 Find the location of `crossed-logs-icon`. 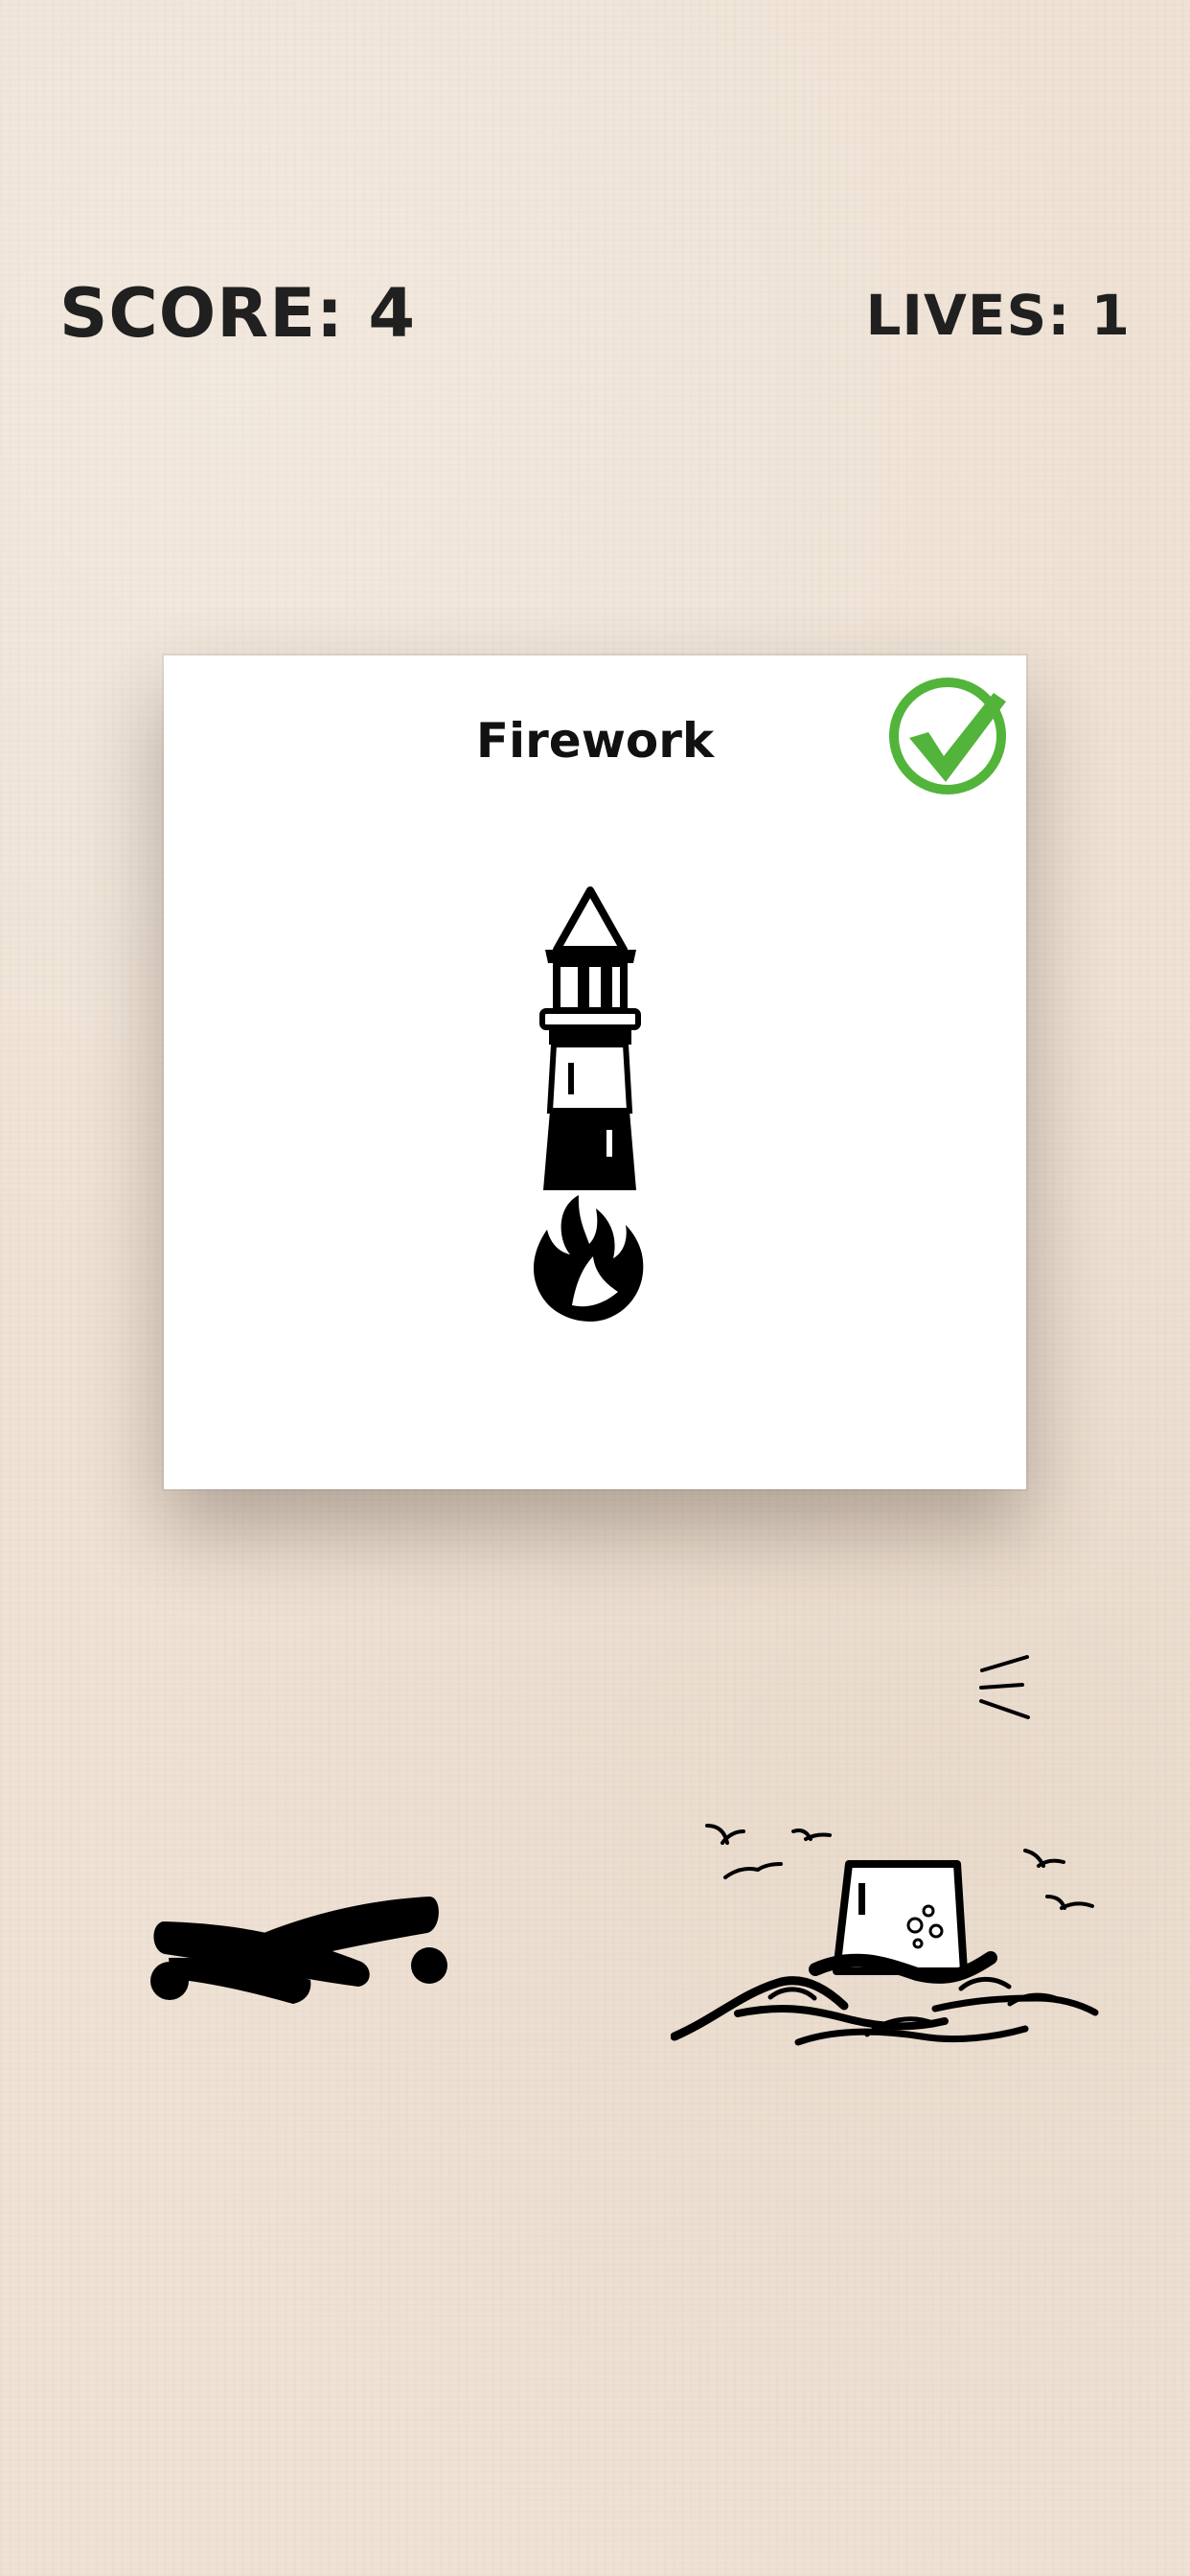

crossed-logs-icon is located at coordinates (296, 1950).